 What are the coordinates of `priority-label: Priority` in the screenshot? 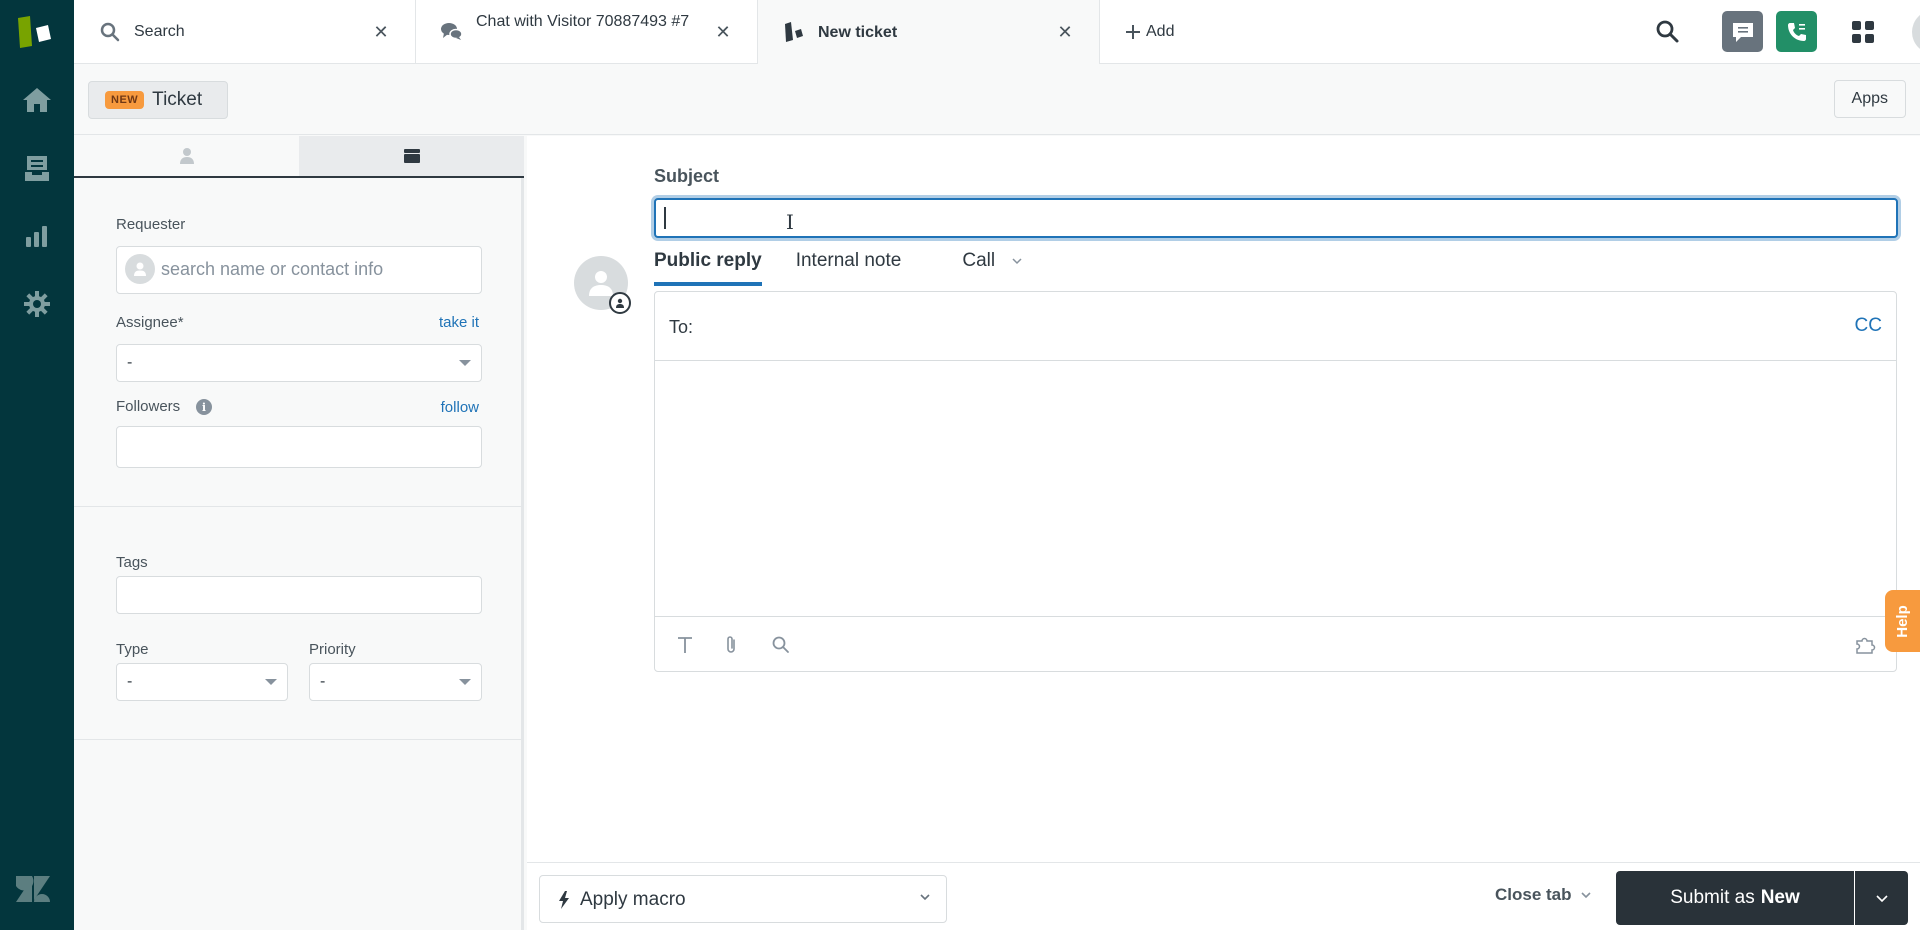 It's located at (332, 649).